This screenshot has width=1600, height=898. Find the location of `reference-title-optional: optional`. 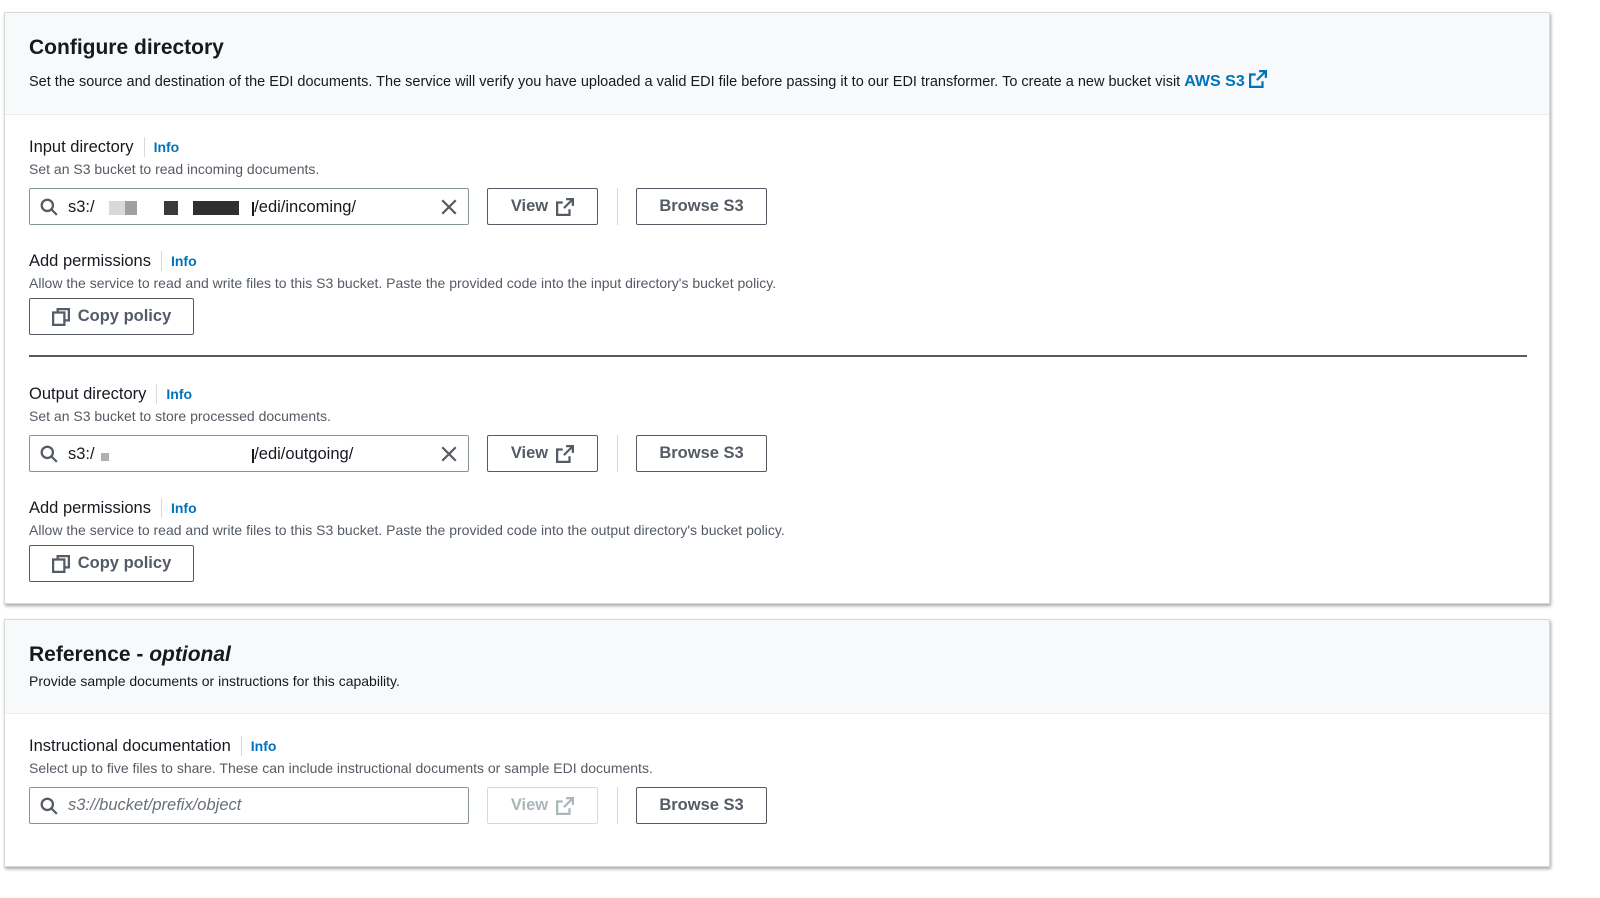

reference-title-optional: optional is located at coordinates (190, 654).